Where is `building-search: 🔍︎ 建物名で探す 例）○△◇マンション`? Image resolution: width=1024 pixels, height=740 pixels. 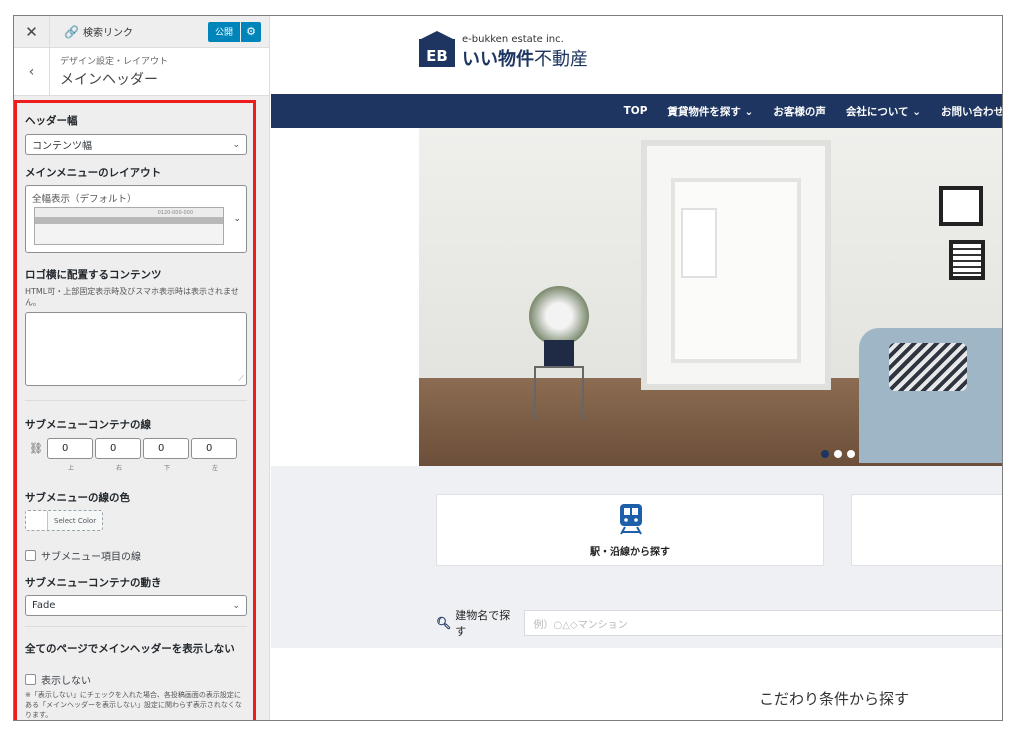 building-search: 🔍︎ 建物名で探す 例）○△◇マンション is located at coordinates (719, 623).